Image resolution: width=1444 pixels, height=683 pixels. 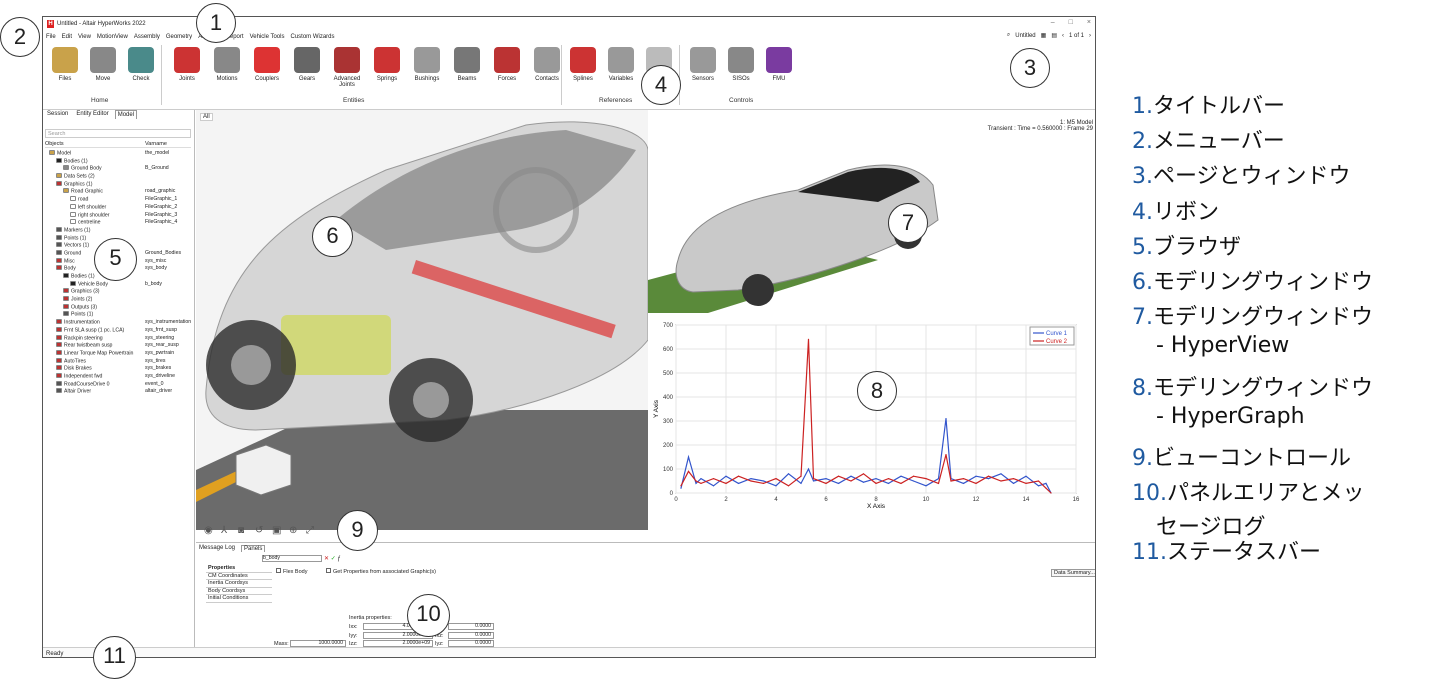 I want to click on tree-row: Disk Brakes sys_brakes, so click(x=119, y=369).